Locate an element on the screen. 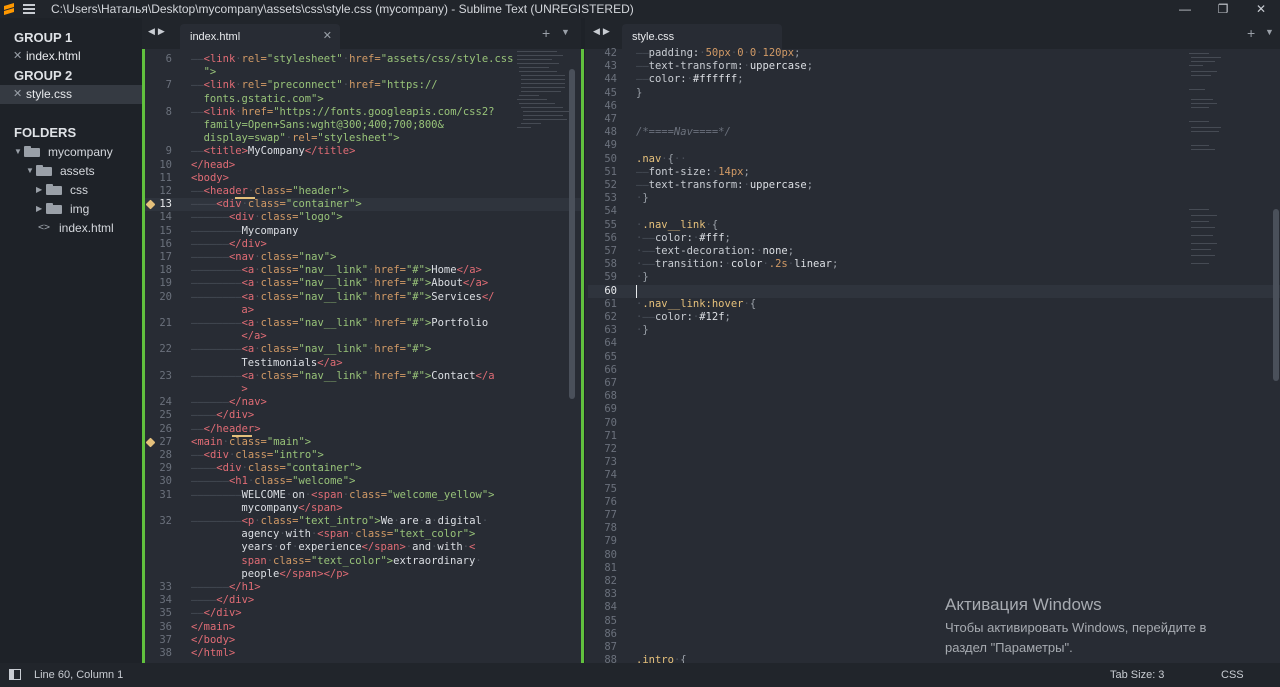 The height and width of the screenshot is (687, 1280). code-token: span is located at coordinates (254, 560).